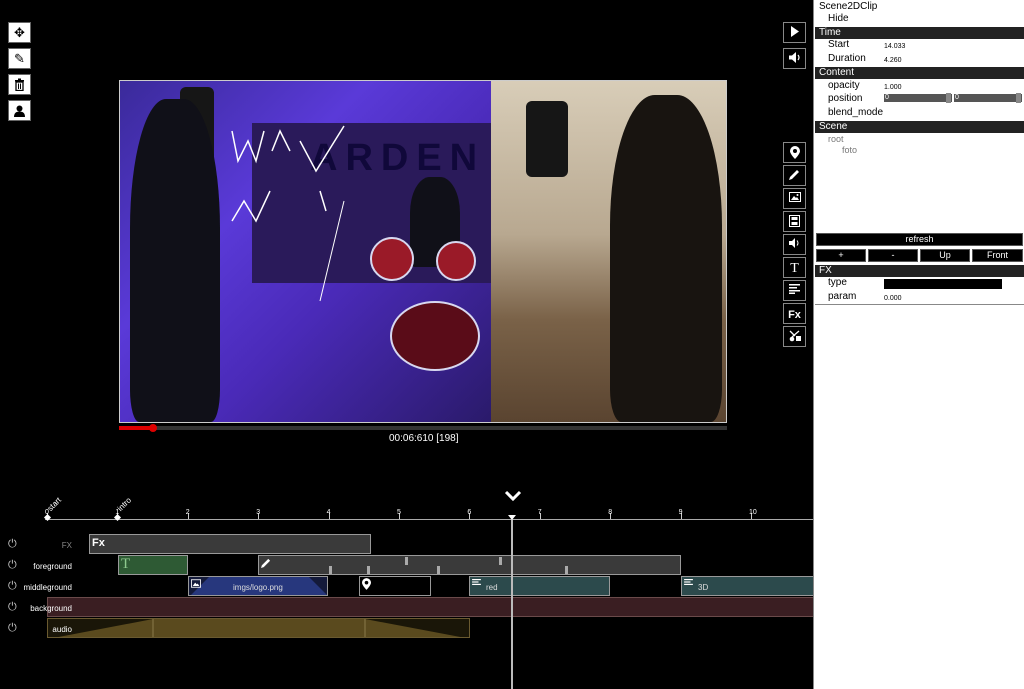  I want to click on play-icon, so click(795, 31).